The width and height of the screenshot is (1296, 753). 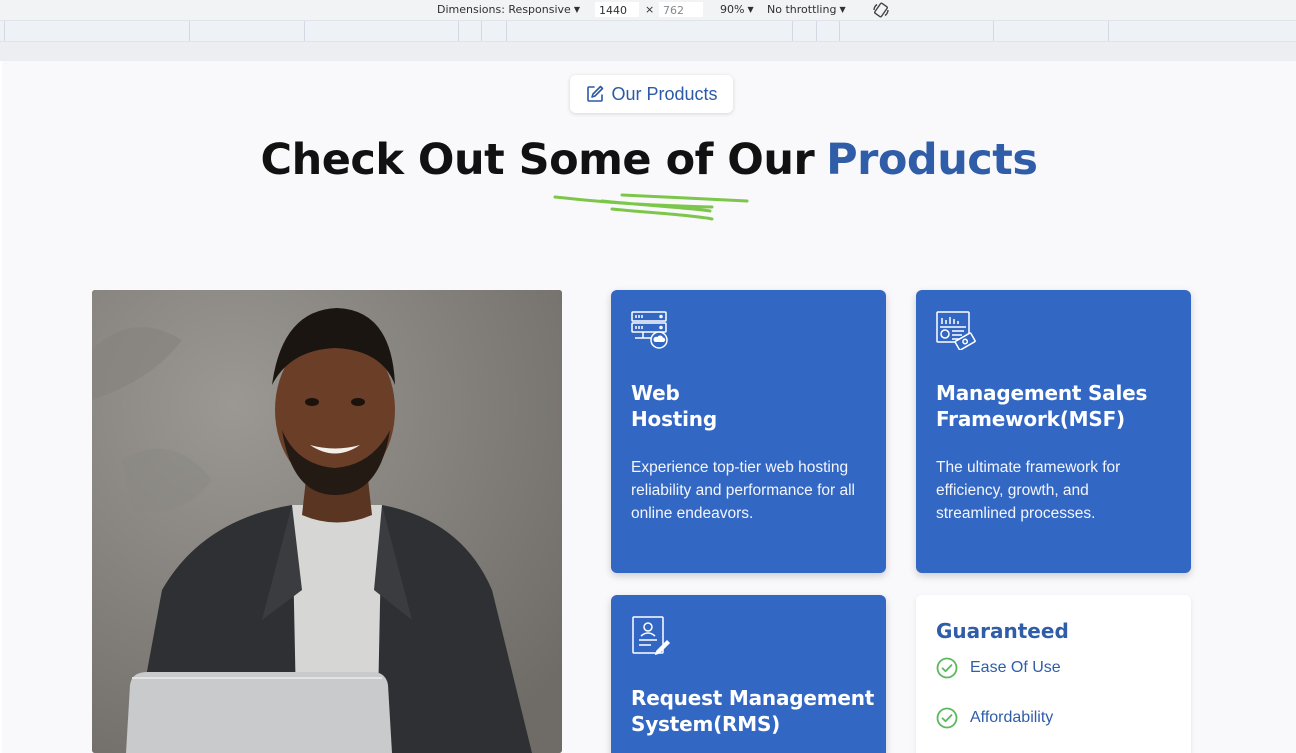 I want to click on media-query-ruler, so click(x=648, y=31).